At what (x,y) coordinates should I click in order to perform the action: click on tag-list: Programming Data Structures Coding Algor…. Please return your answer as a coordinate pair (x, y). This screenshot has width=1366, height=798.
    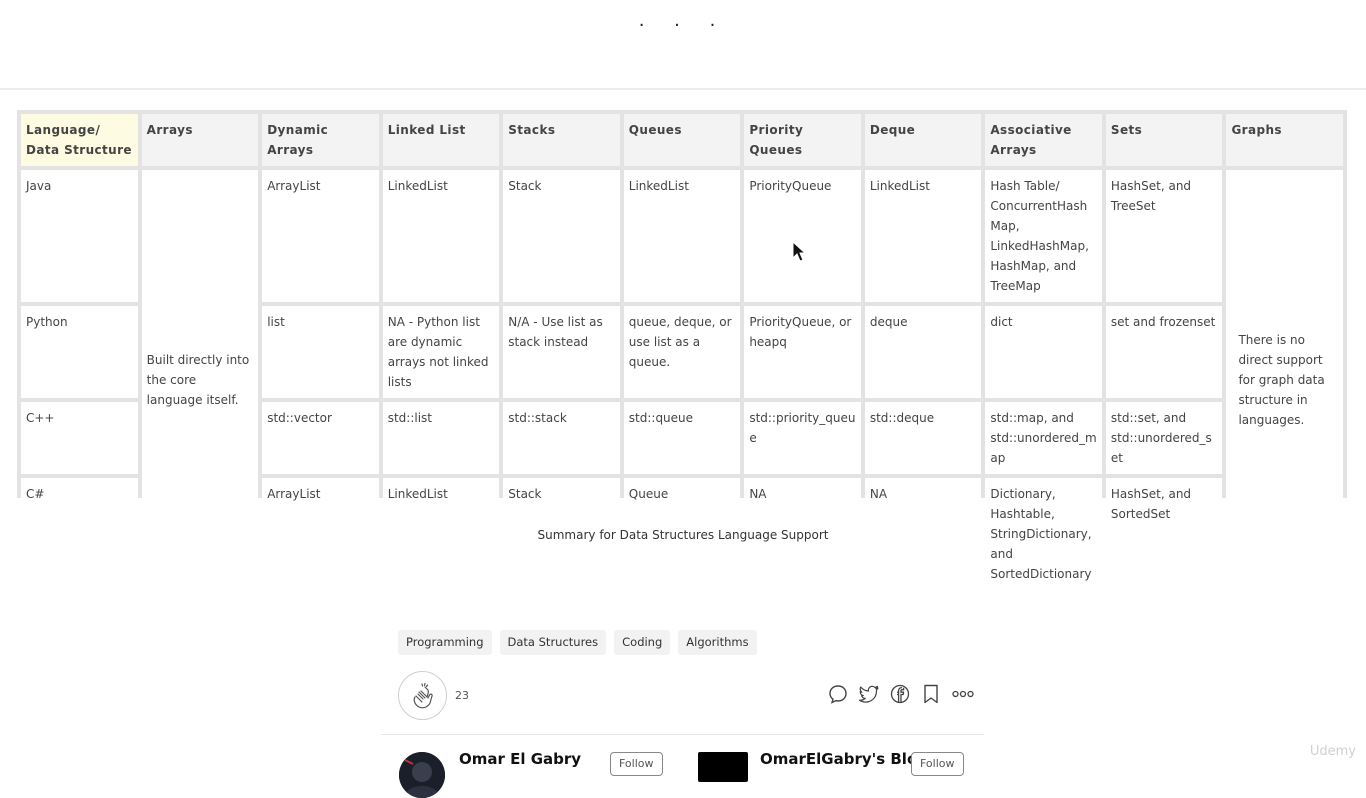
    Looking at the image, I should click on (577, 642).